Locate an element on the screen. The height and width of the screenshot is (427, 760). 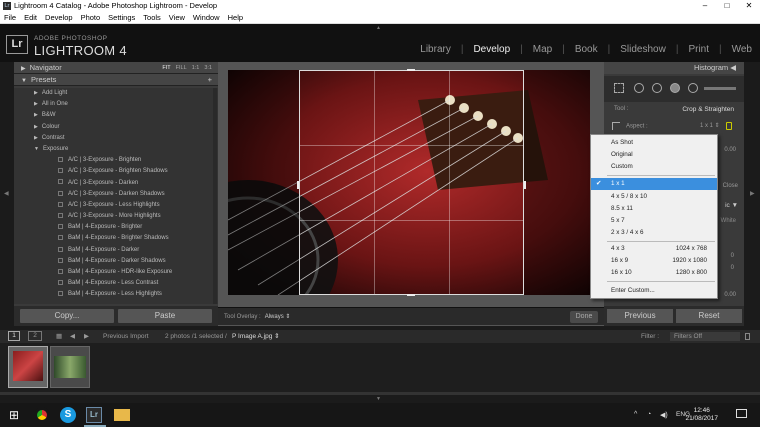
aspect-option-original: Original is located at coordinates (654, 155).